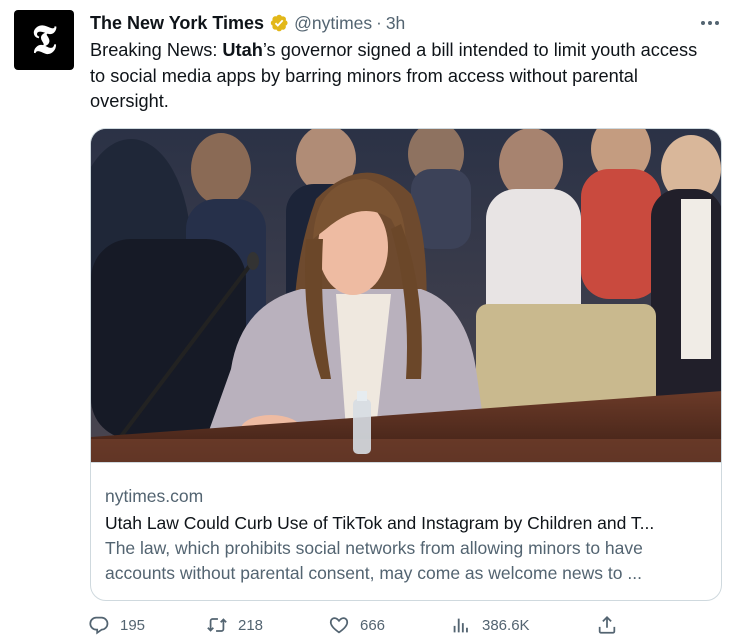 This screenshot has width=737, height=640. What do you see at coordinates (116, 625) in the screenshot?
I see `reply-button: 195` at bounding box center [116, 625].